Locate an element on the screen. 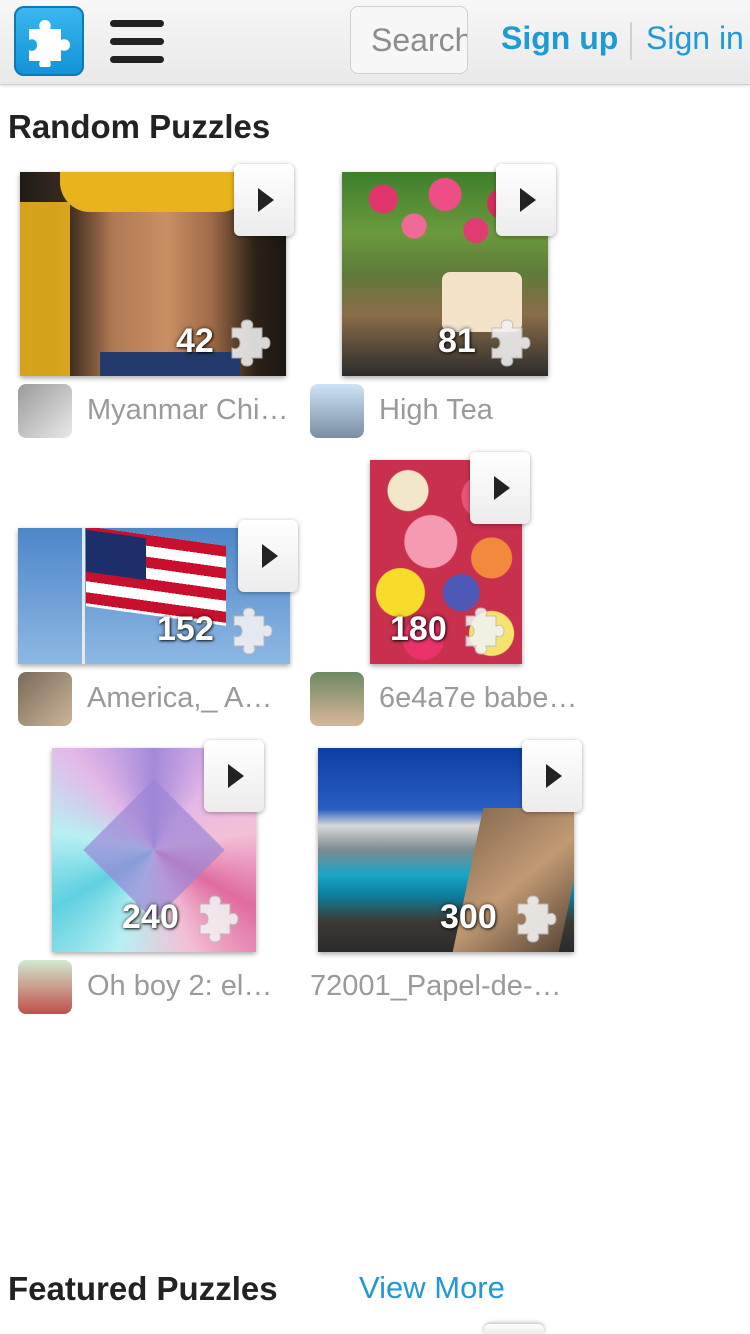  header-divider is located at coordinates (631, 41).